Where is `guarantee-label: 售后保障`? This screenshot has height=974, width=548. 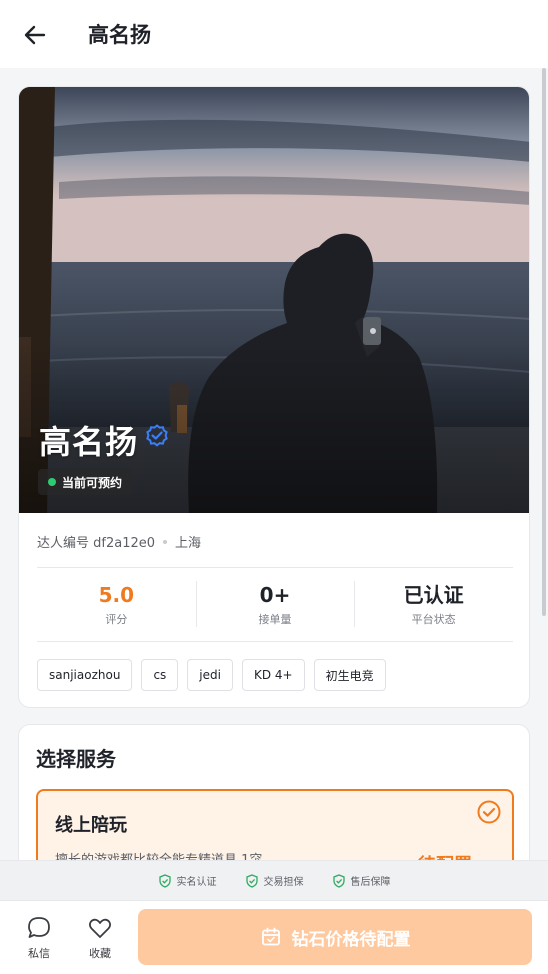
guarantee-label: 售后保障 is located at coordinates (370, 882).